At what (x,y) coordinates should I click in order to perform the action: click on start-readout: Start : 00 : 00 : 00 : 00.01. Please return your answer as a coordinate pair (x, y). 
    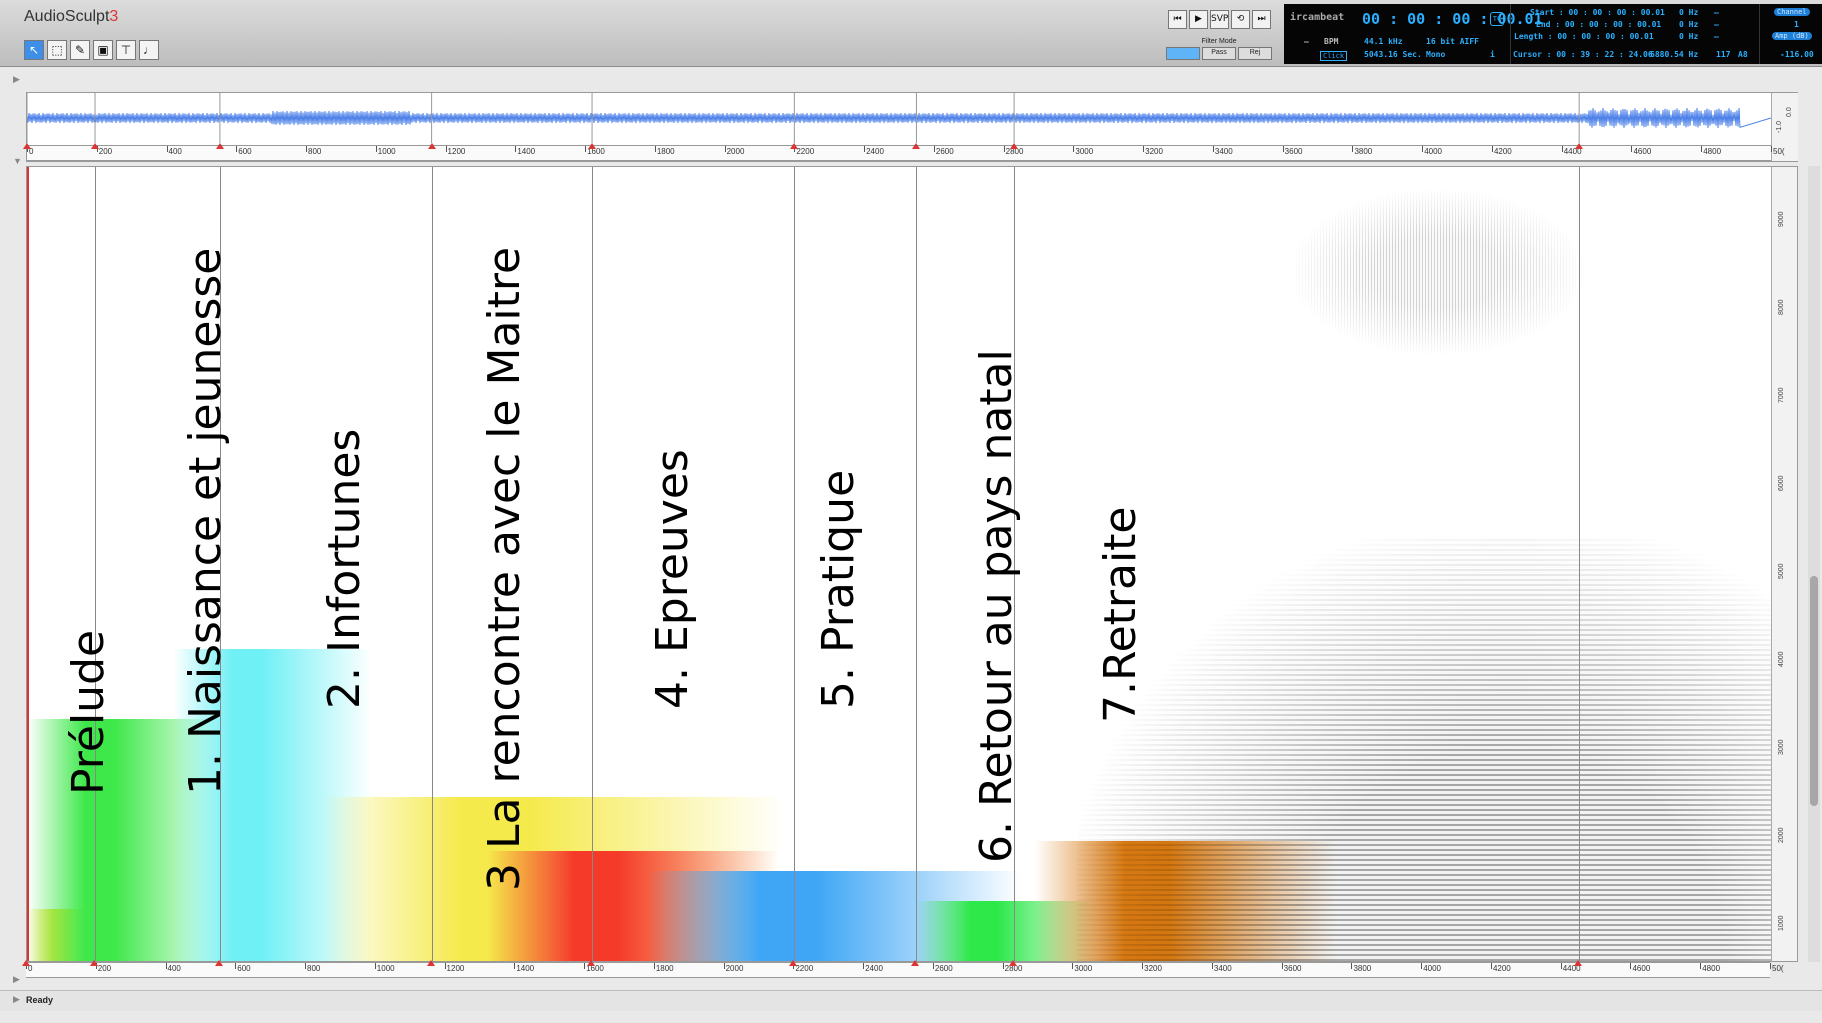
    Looking at the image, I should click on (1597, 12).